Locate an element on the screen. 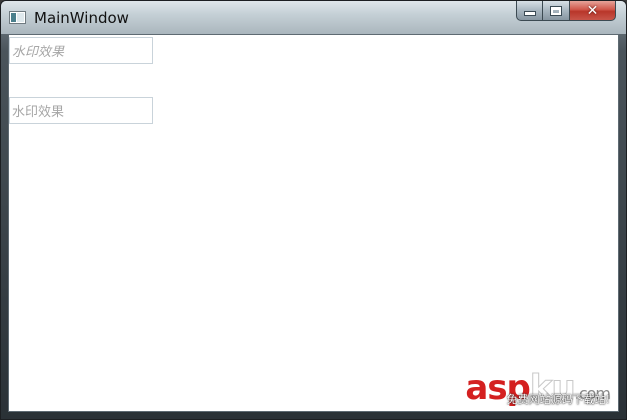 The image size is (627, 420). close-button: ✕ is located at coordinates (593, 11).